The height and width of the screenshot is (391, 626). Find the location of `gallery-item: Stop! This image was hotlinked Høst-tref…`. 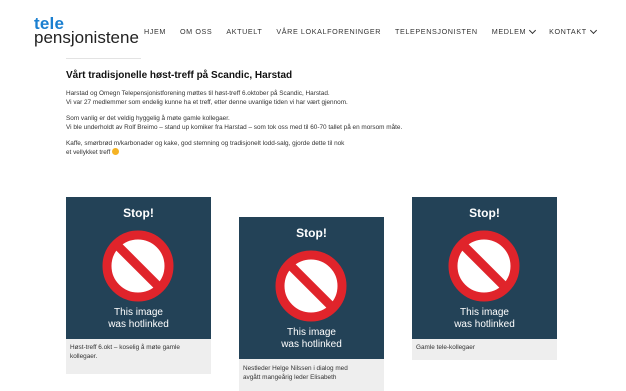

gallery-item: Stop! This image was hotlinked Høst-tref… is located at coordinates (138, 285).